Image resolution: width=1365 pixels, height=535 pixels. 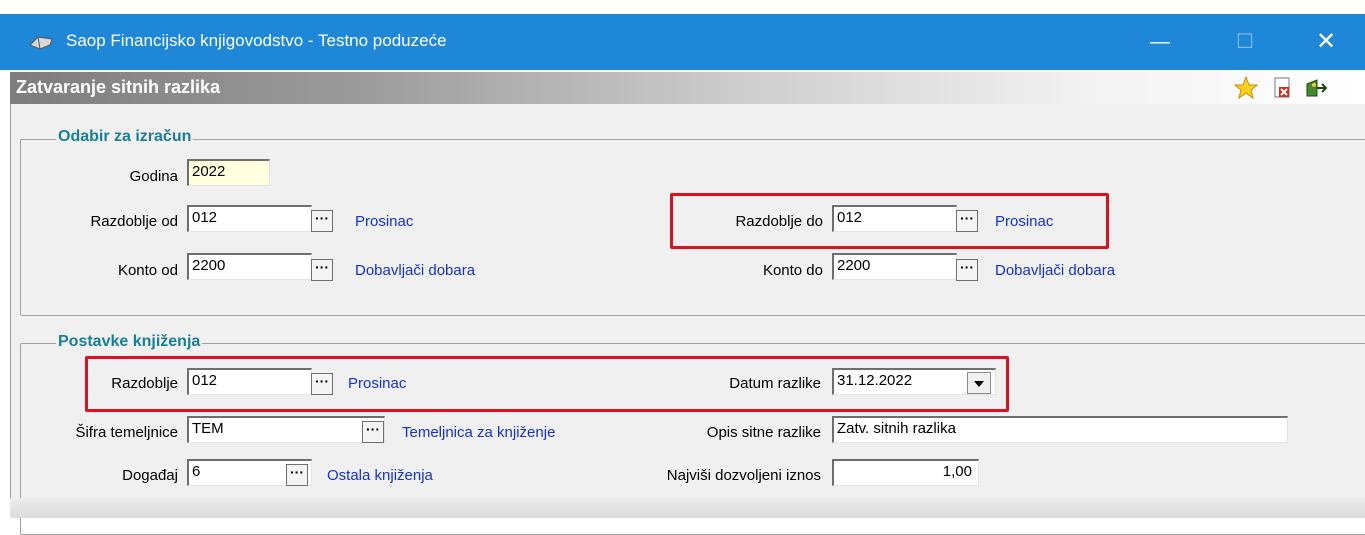 I want to click on maximize-button: ☐, so click(x=1245, y=42).